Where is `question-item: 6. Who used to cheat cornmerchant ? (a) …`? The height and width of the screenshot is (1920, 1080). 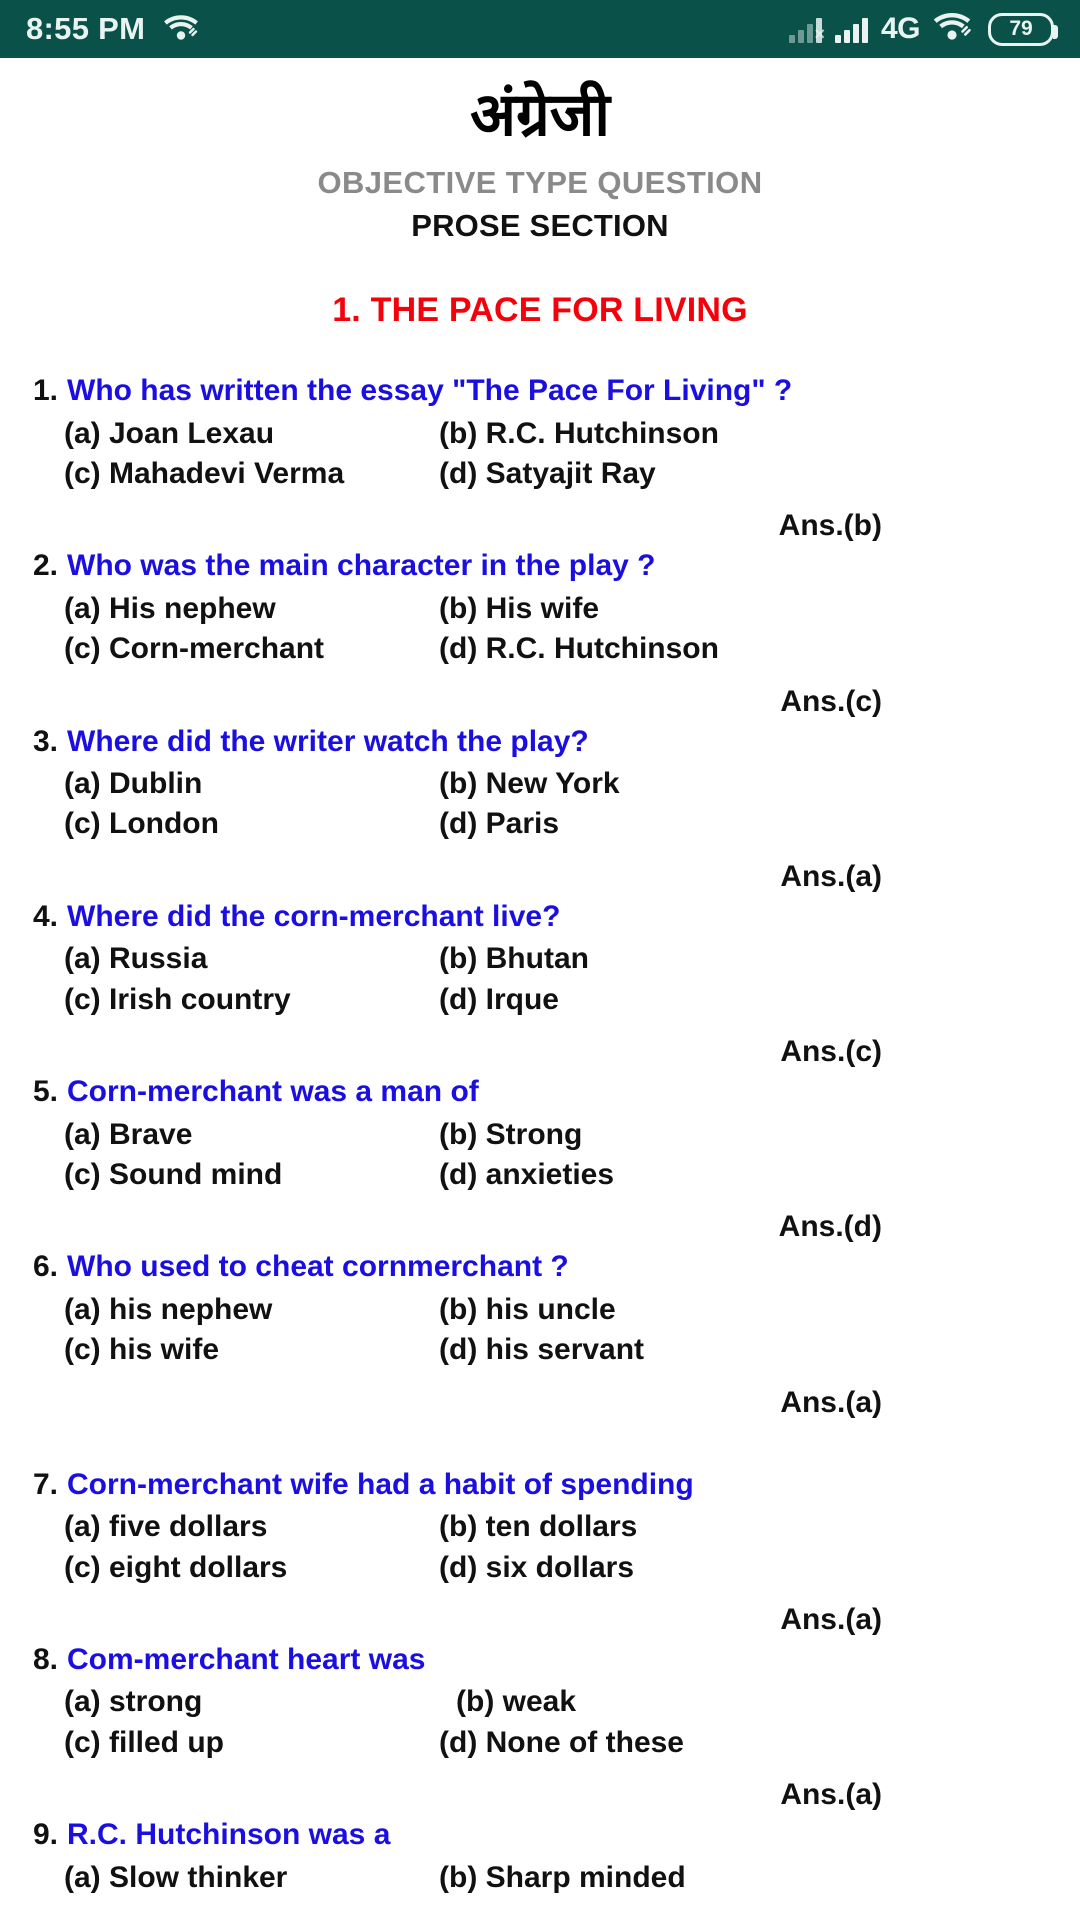
question-item: 6. Who used to cheat cornmerchant ? (a) … is located at coordinates (540, 1333).